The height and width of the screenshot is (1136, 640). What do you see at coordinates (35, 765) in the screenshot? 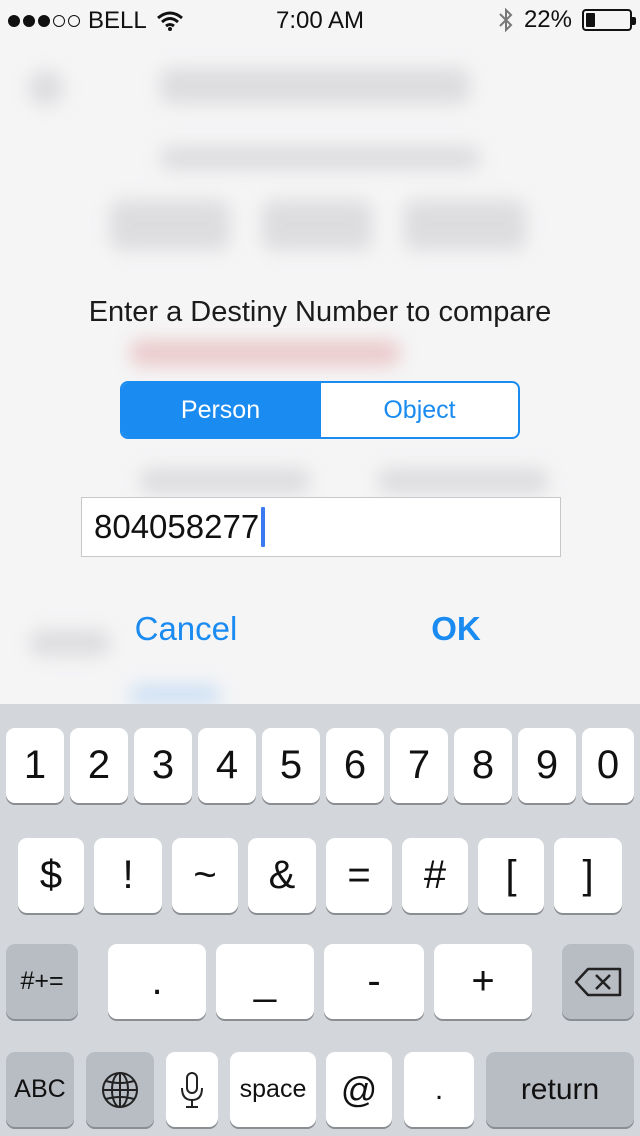
I see `key-1: 1` at bounding box center [35, 765].